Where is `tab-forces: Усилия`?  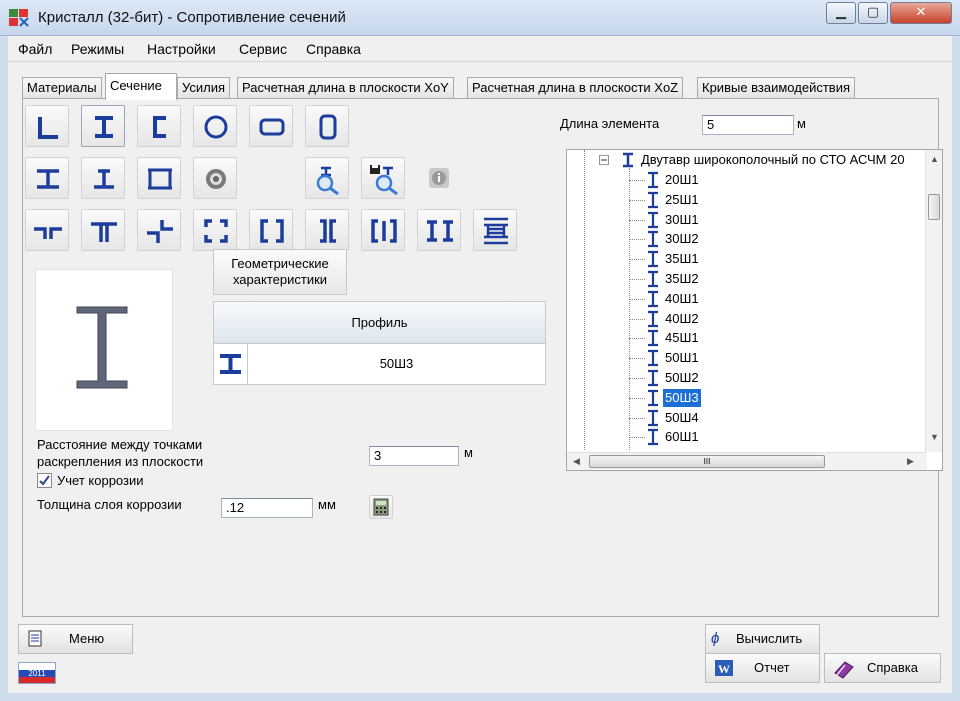 tab-forces: Усилия is located at coordinates (204, 88).